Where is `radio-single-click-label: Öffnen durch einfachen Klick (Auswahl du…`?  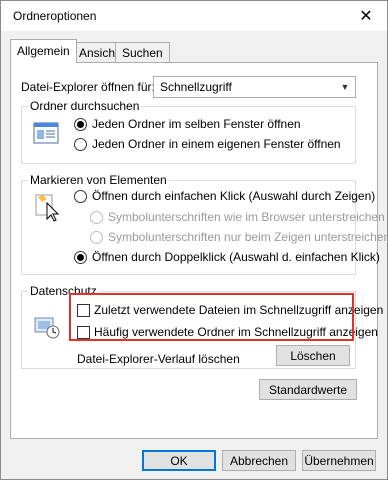
radio-single-click-label: Öffnen durch einfachen Klick (Auswahl du… is located at coordinates (233, 196).